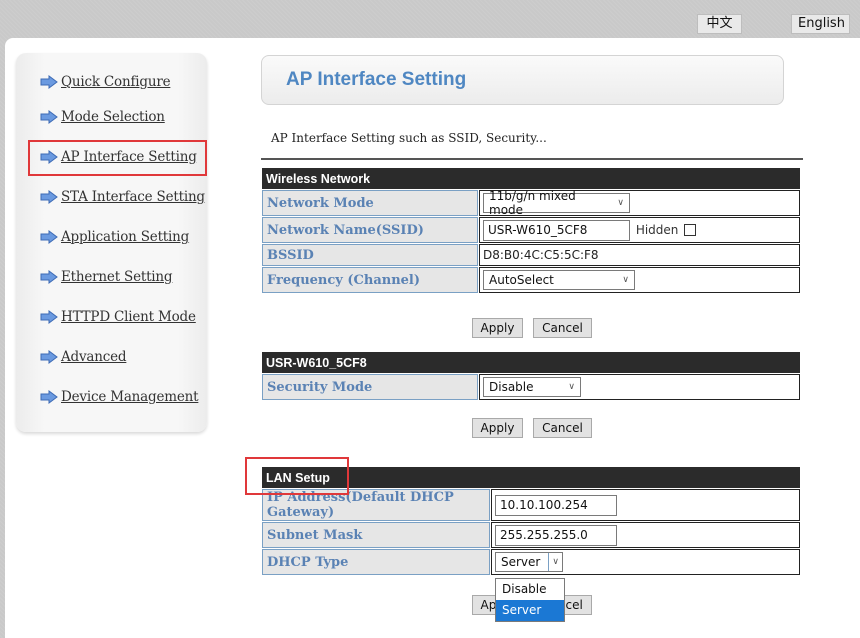 Image resolution: width=860 pixels, height=638 pixels. Describe the element at coordinates (116, 82) in the screenshot. I see `sidebar-item-label: Quick Configure` at that location.